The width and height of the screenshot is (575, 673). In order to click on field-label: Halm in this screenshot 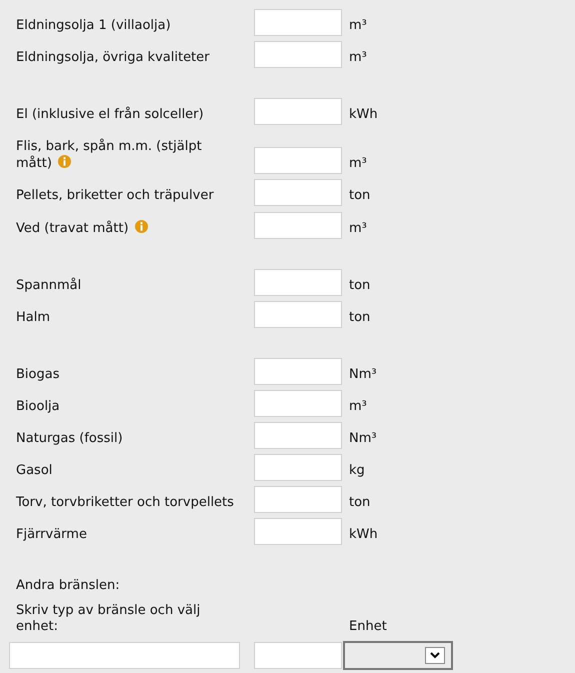, I will do `click(33, 318)`.